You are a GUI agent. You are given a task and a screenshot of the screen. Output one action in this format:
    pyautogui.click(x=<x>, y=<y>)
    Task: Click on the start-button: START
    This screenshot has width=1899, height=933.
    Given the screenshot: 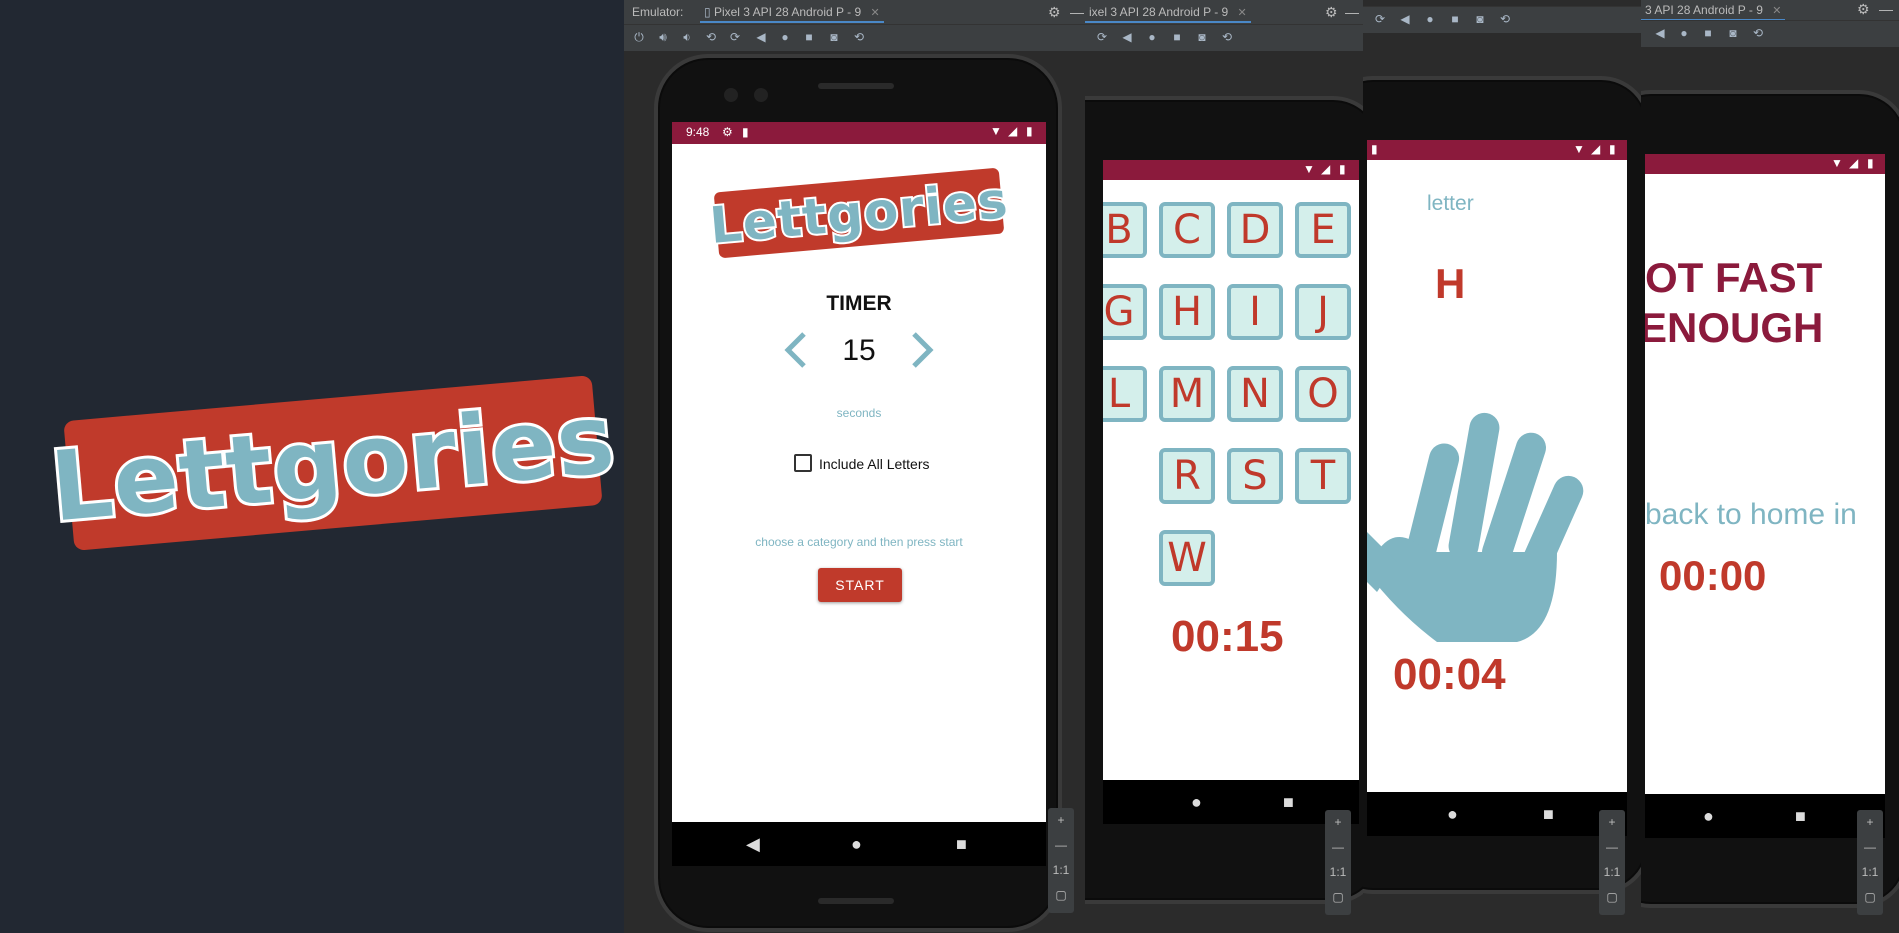 What is the action you would take?
    pyautogui.click(x=860, y=585)
    